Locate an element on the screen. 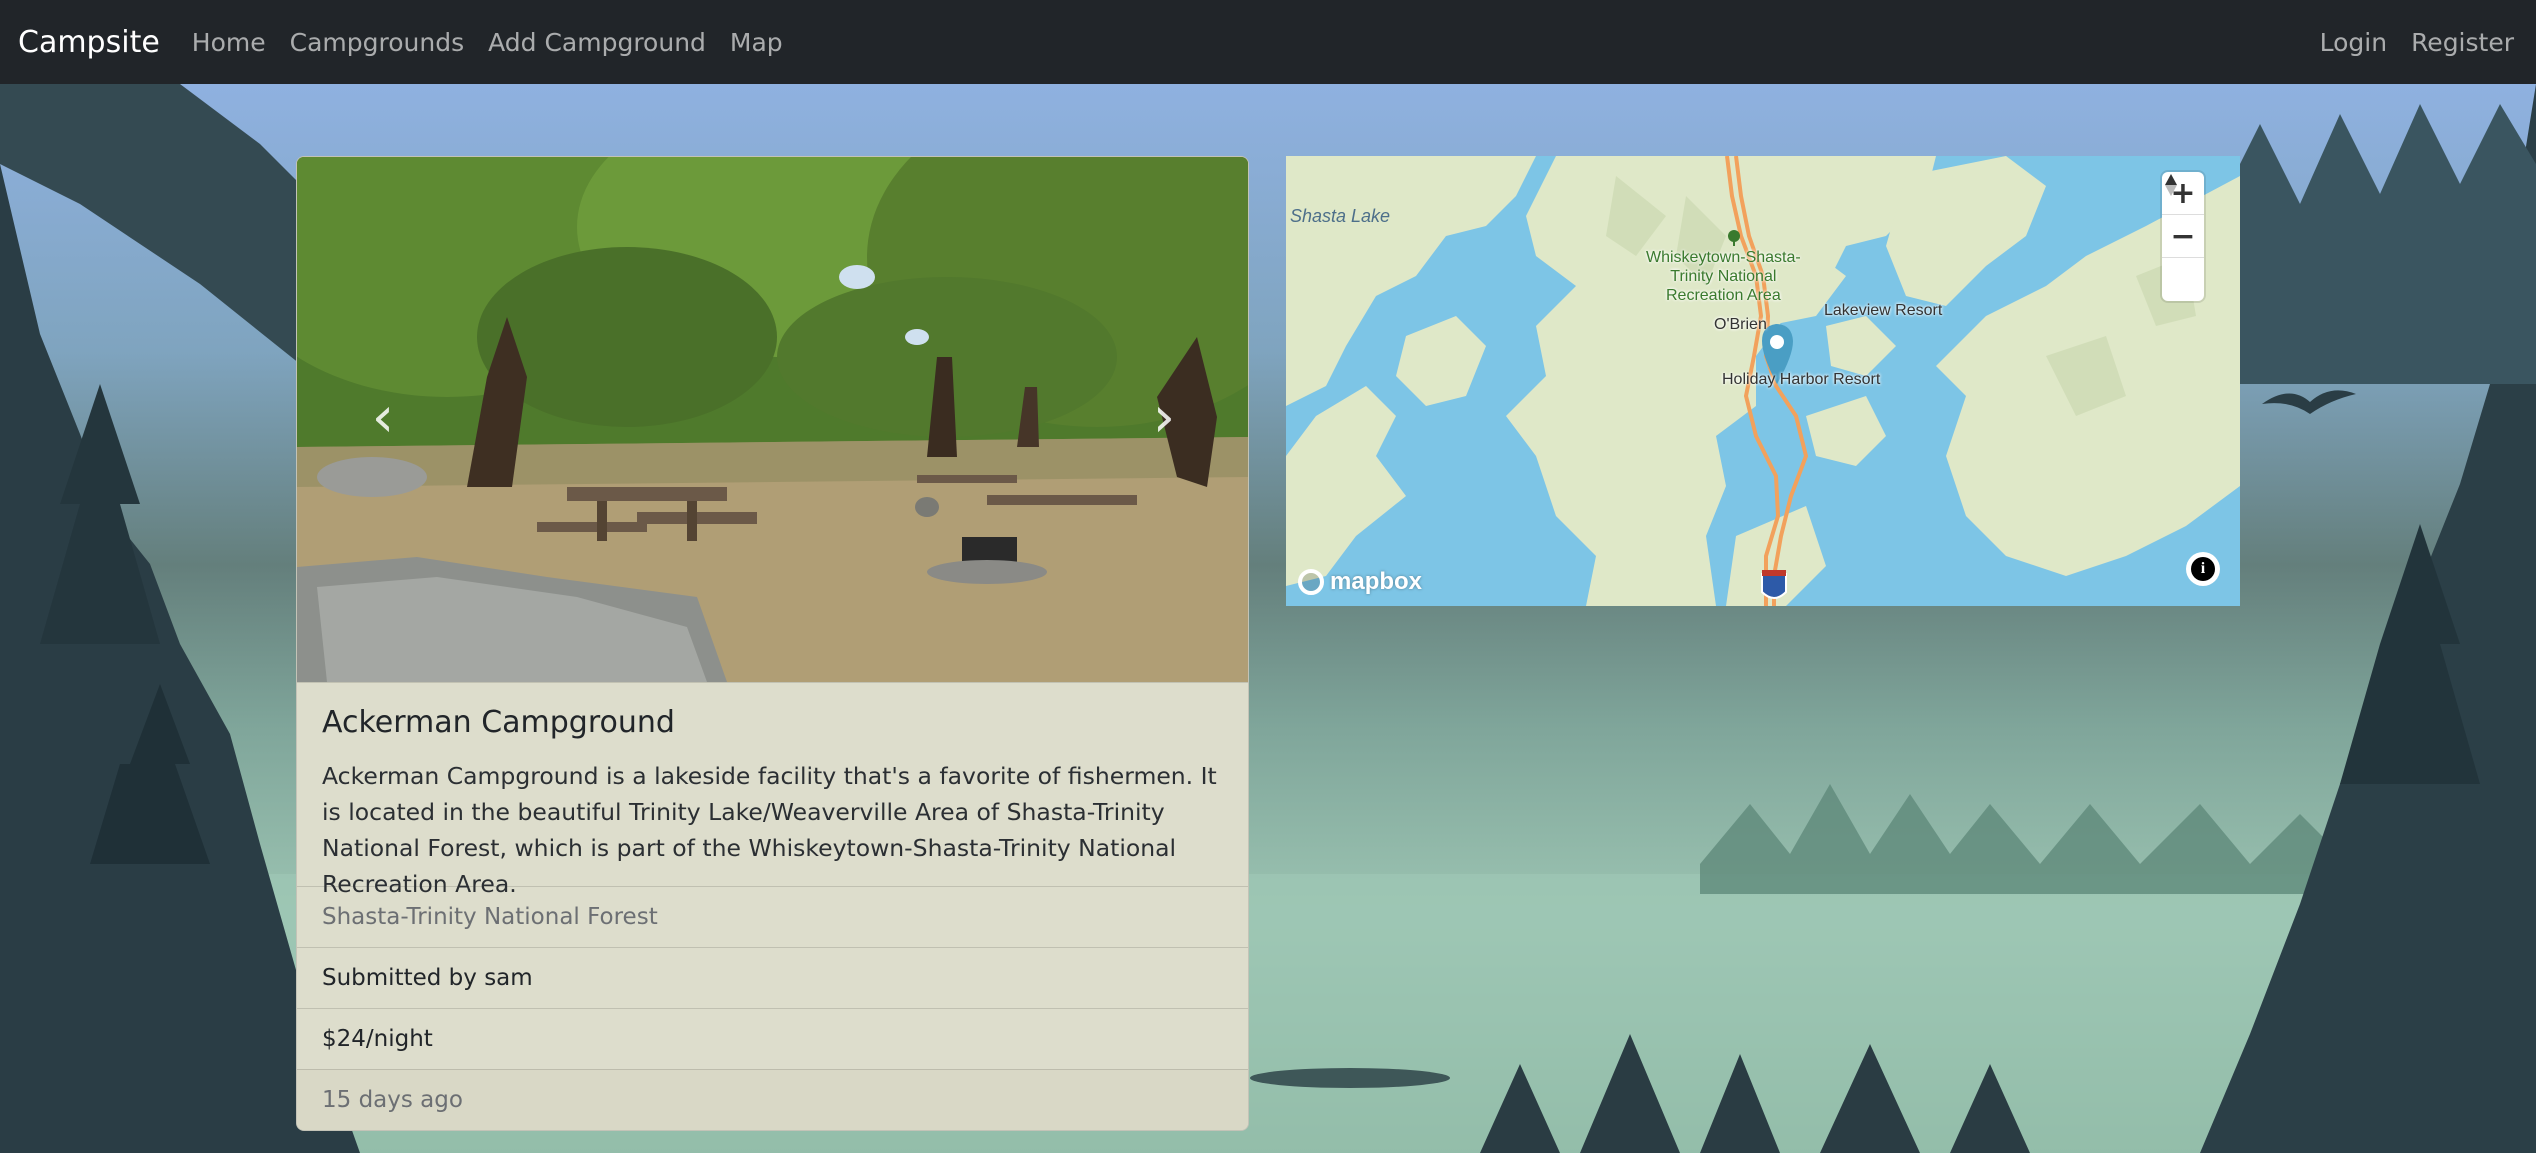 Image resolution: width=2536 pixels, height=1153 pixels. brand-logo: Campsite is located at coordinates (89, 42).